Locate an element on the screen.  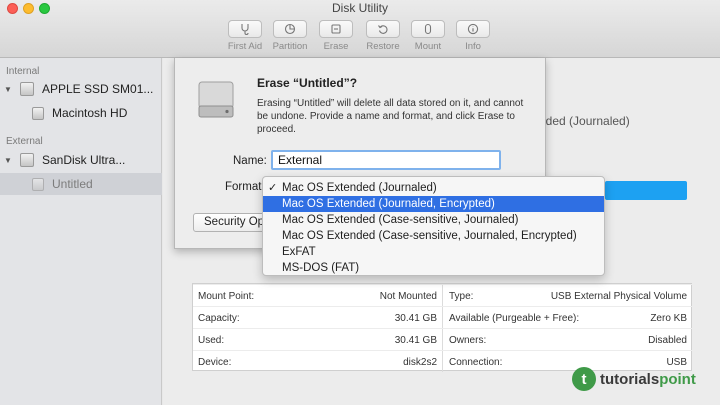
menu-item-label: Mac OS Extended (Journaled, Encrypted) is located at coordinates (388, 204).